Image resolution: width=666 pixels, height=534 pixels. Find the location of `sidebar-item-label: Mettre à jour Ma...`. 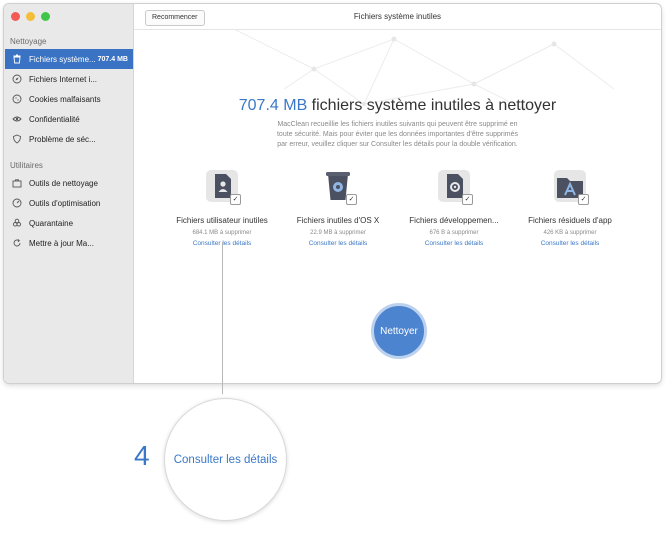

sidebar-item-label: Mettre à jour Ma... is located at coordinates (61, 243).